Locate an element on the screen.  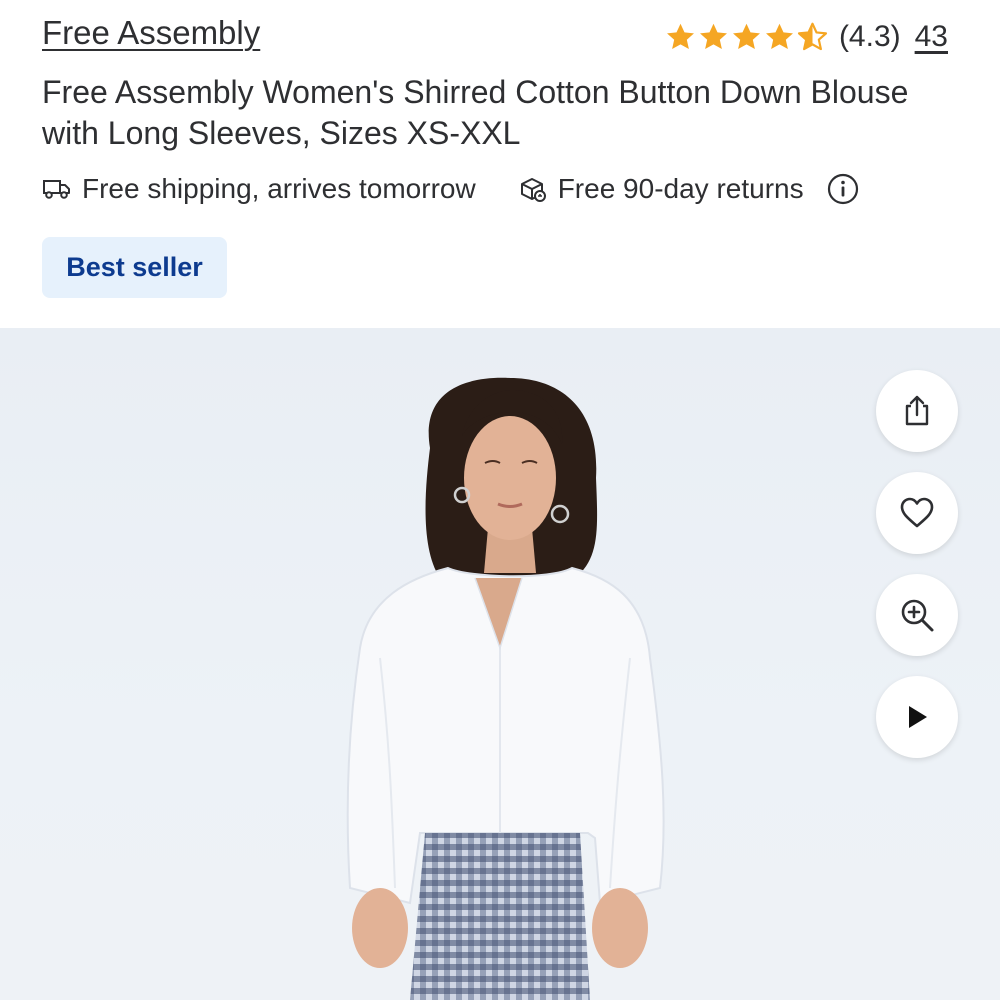
returns-info-button is located at coordinates (843, 189).